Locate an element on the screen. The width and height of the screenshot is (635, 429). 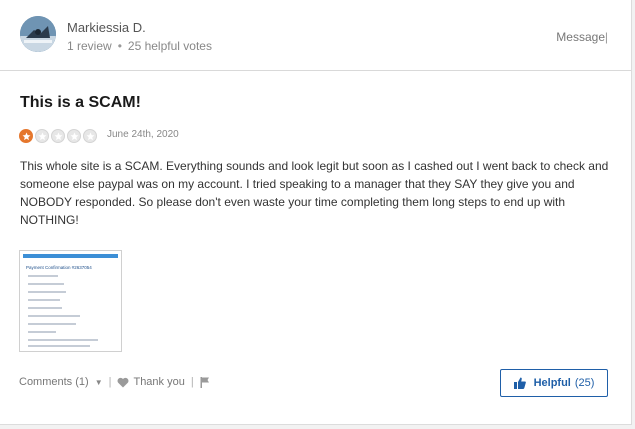
avatar is located at coordinates (38, 34).